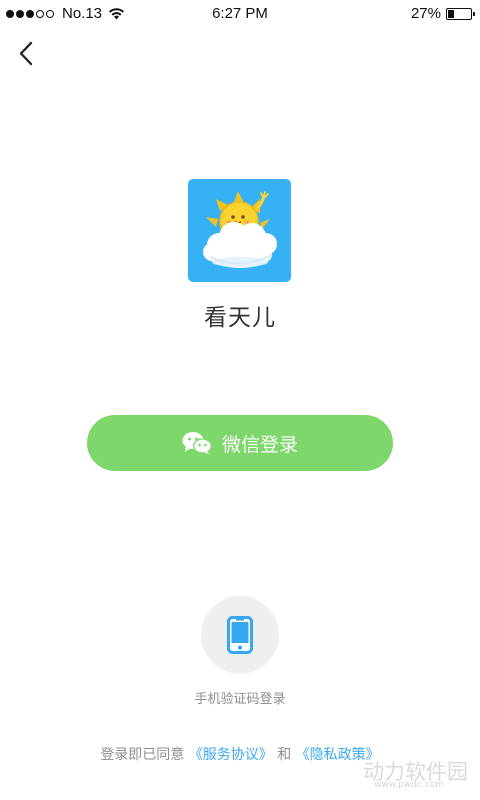  I want to click on sun-on-cloud-logo, so click(240, 229).